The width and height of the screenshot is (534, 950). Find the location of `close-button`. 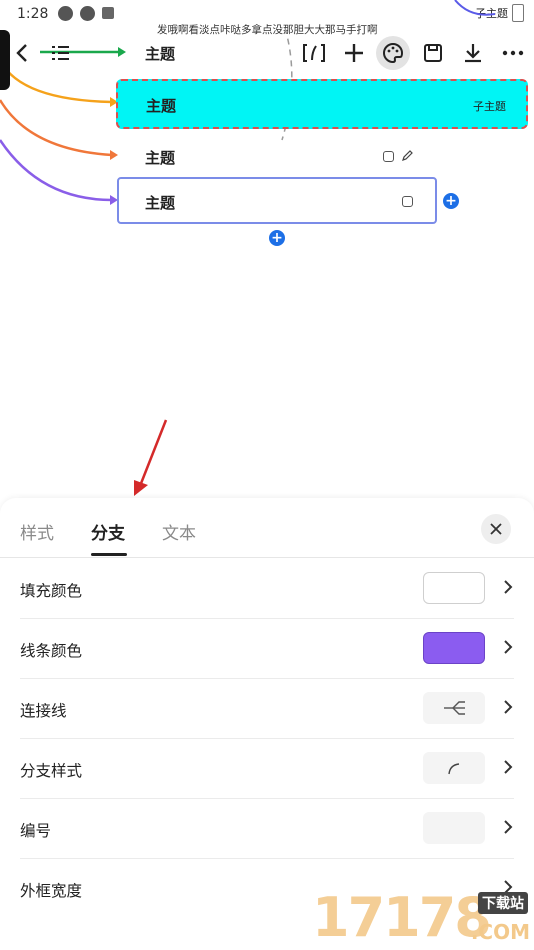

close-button is located at coordinates (496, 529).